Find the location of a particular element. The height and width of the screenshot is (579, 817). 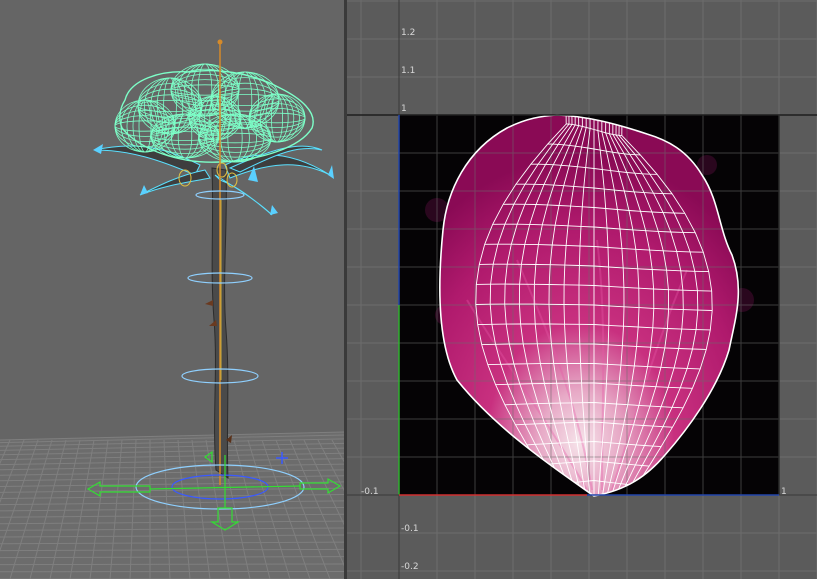

floor-line-h is located at coordinates (172, 564).